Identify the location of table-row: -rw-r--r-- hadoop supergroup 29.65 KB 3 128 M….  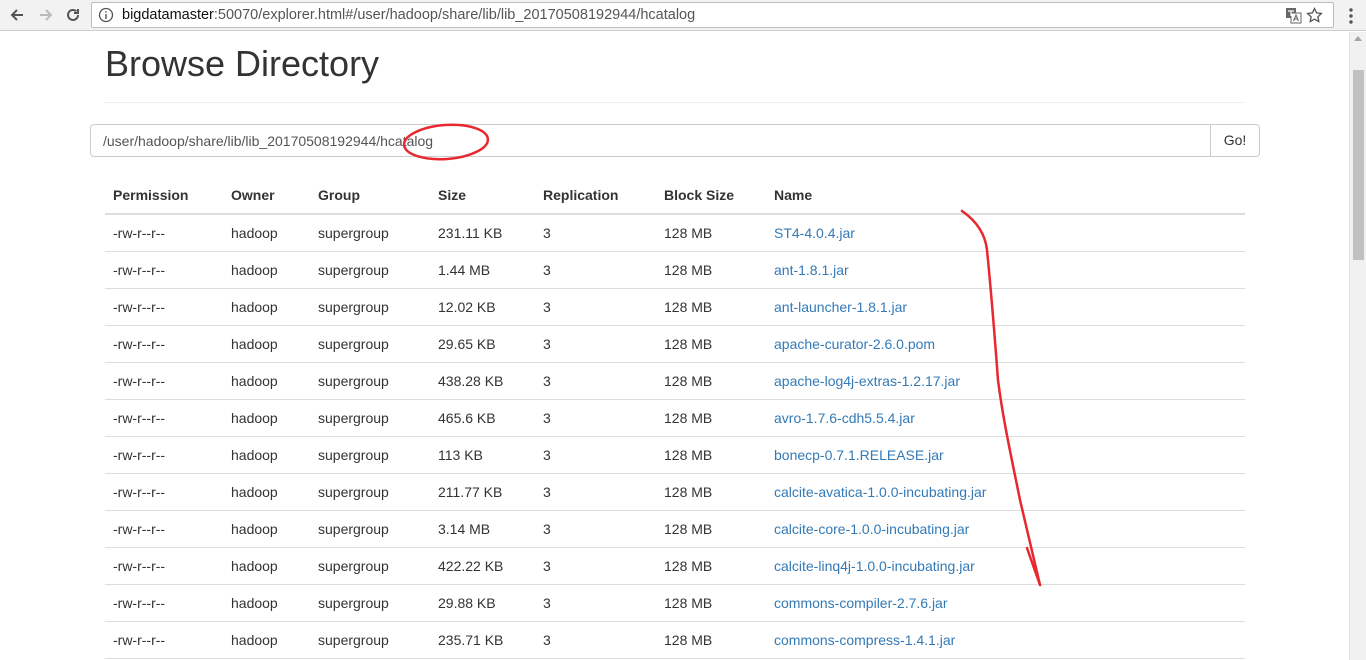
(675, 344).